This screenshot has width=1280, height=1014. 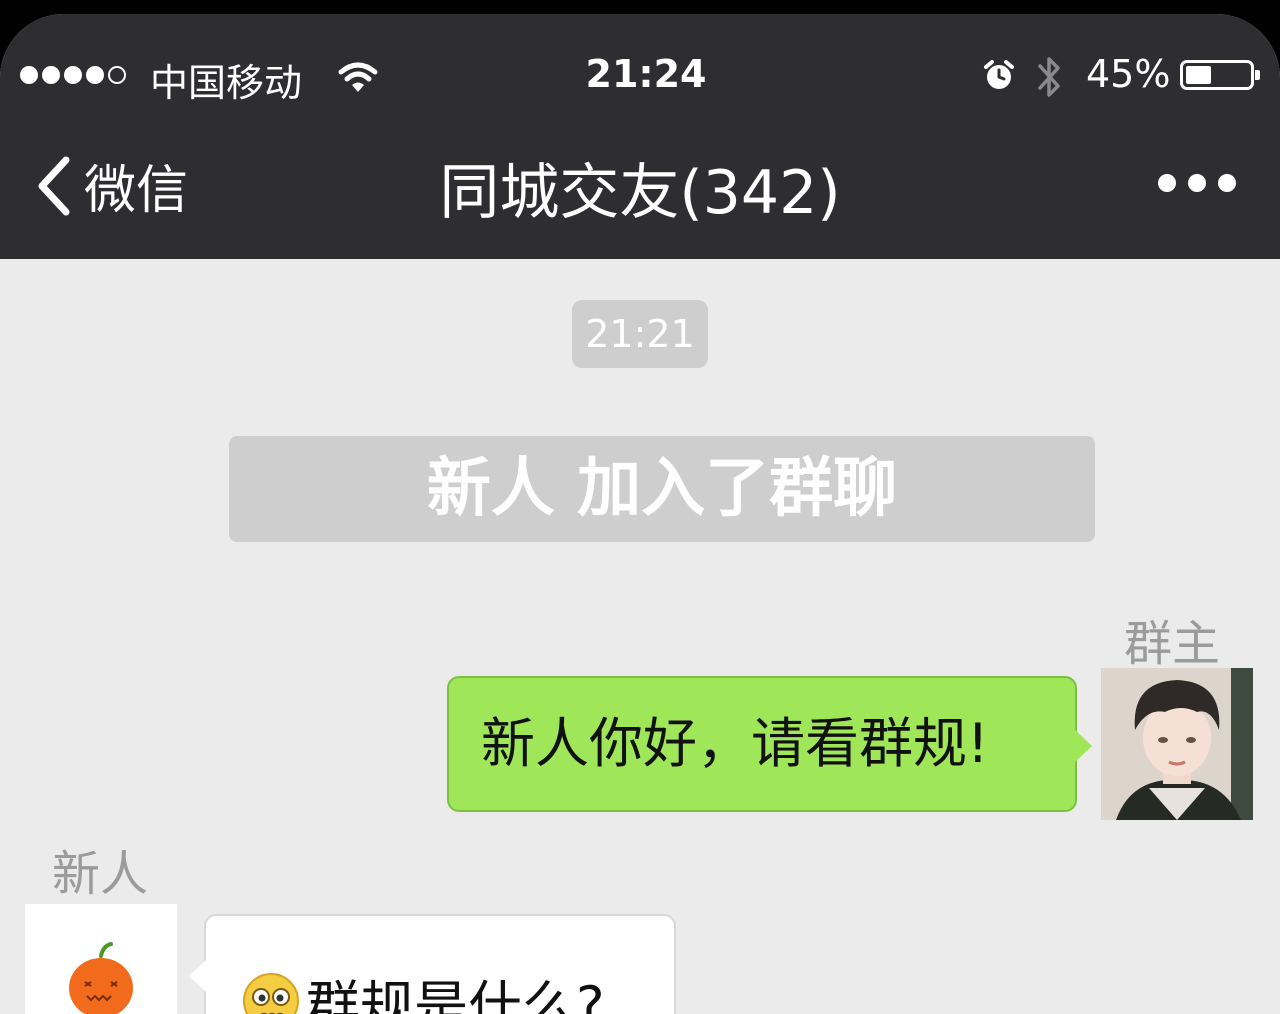 I want to click on worried-face-emoji, so click(x=271, y=993).